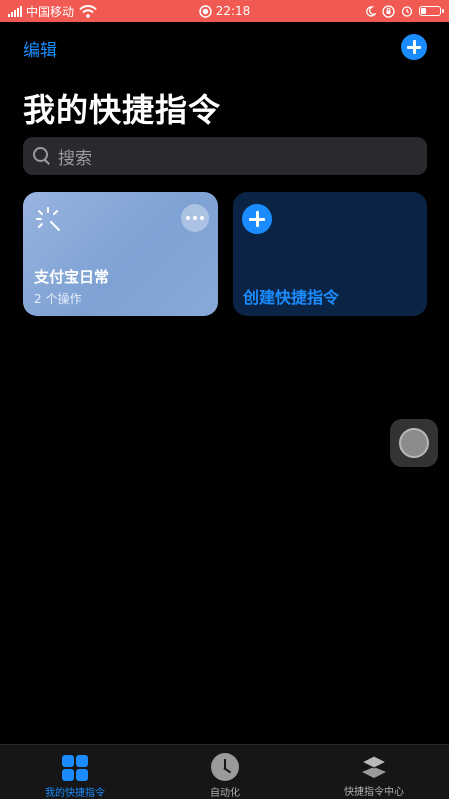  What do you see at coordinates (257, 219) in the screenshot?
I see `plus-icon` at bounding box center [257, 219].